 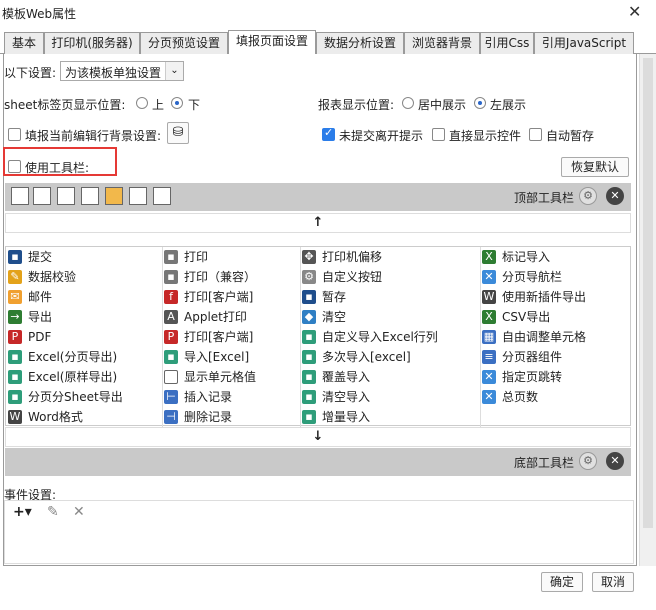 I want to click on sheet-position-label: sheet标签页显示位置:, so click(x=65, y=105).